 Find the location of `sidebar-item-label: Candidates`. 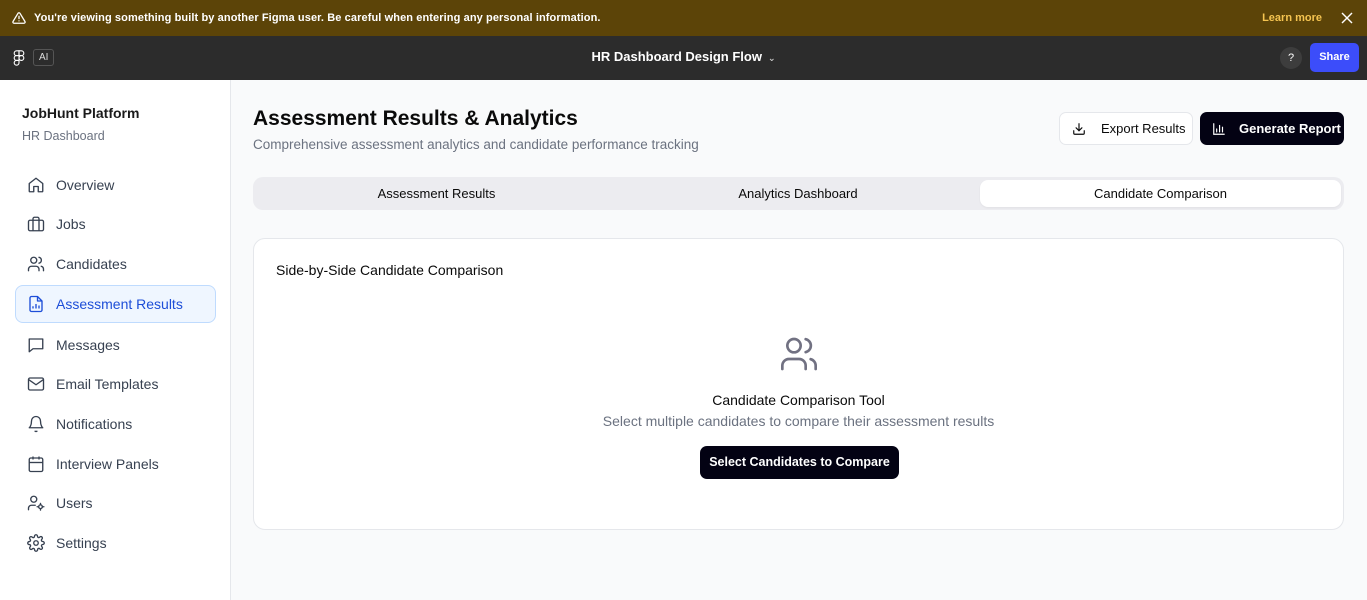

sidebar-item-label: Candidates is located at coordinates (91, 264).